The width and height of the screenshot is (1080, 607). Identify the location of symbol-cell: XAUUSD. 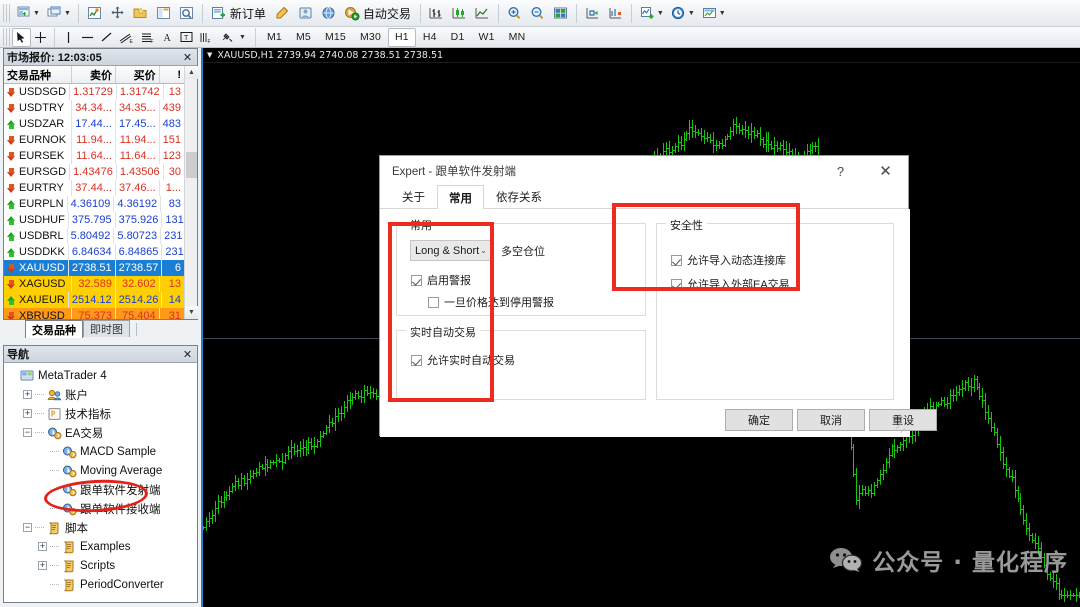
(36, 268).